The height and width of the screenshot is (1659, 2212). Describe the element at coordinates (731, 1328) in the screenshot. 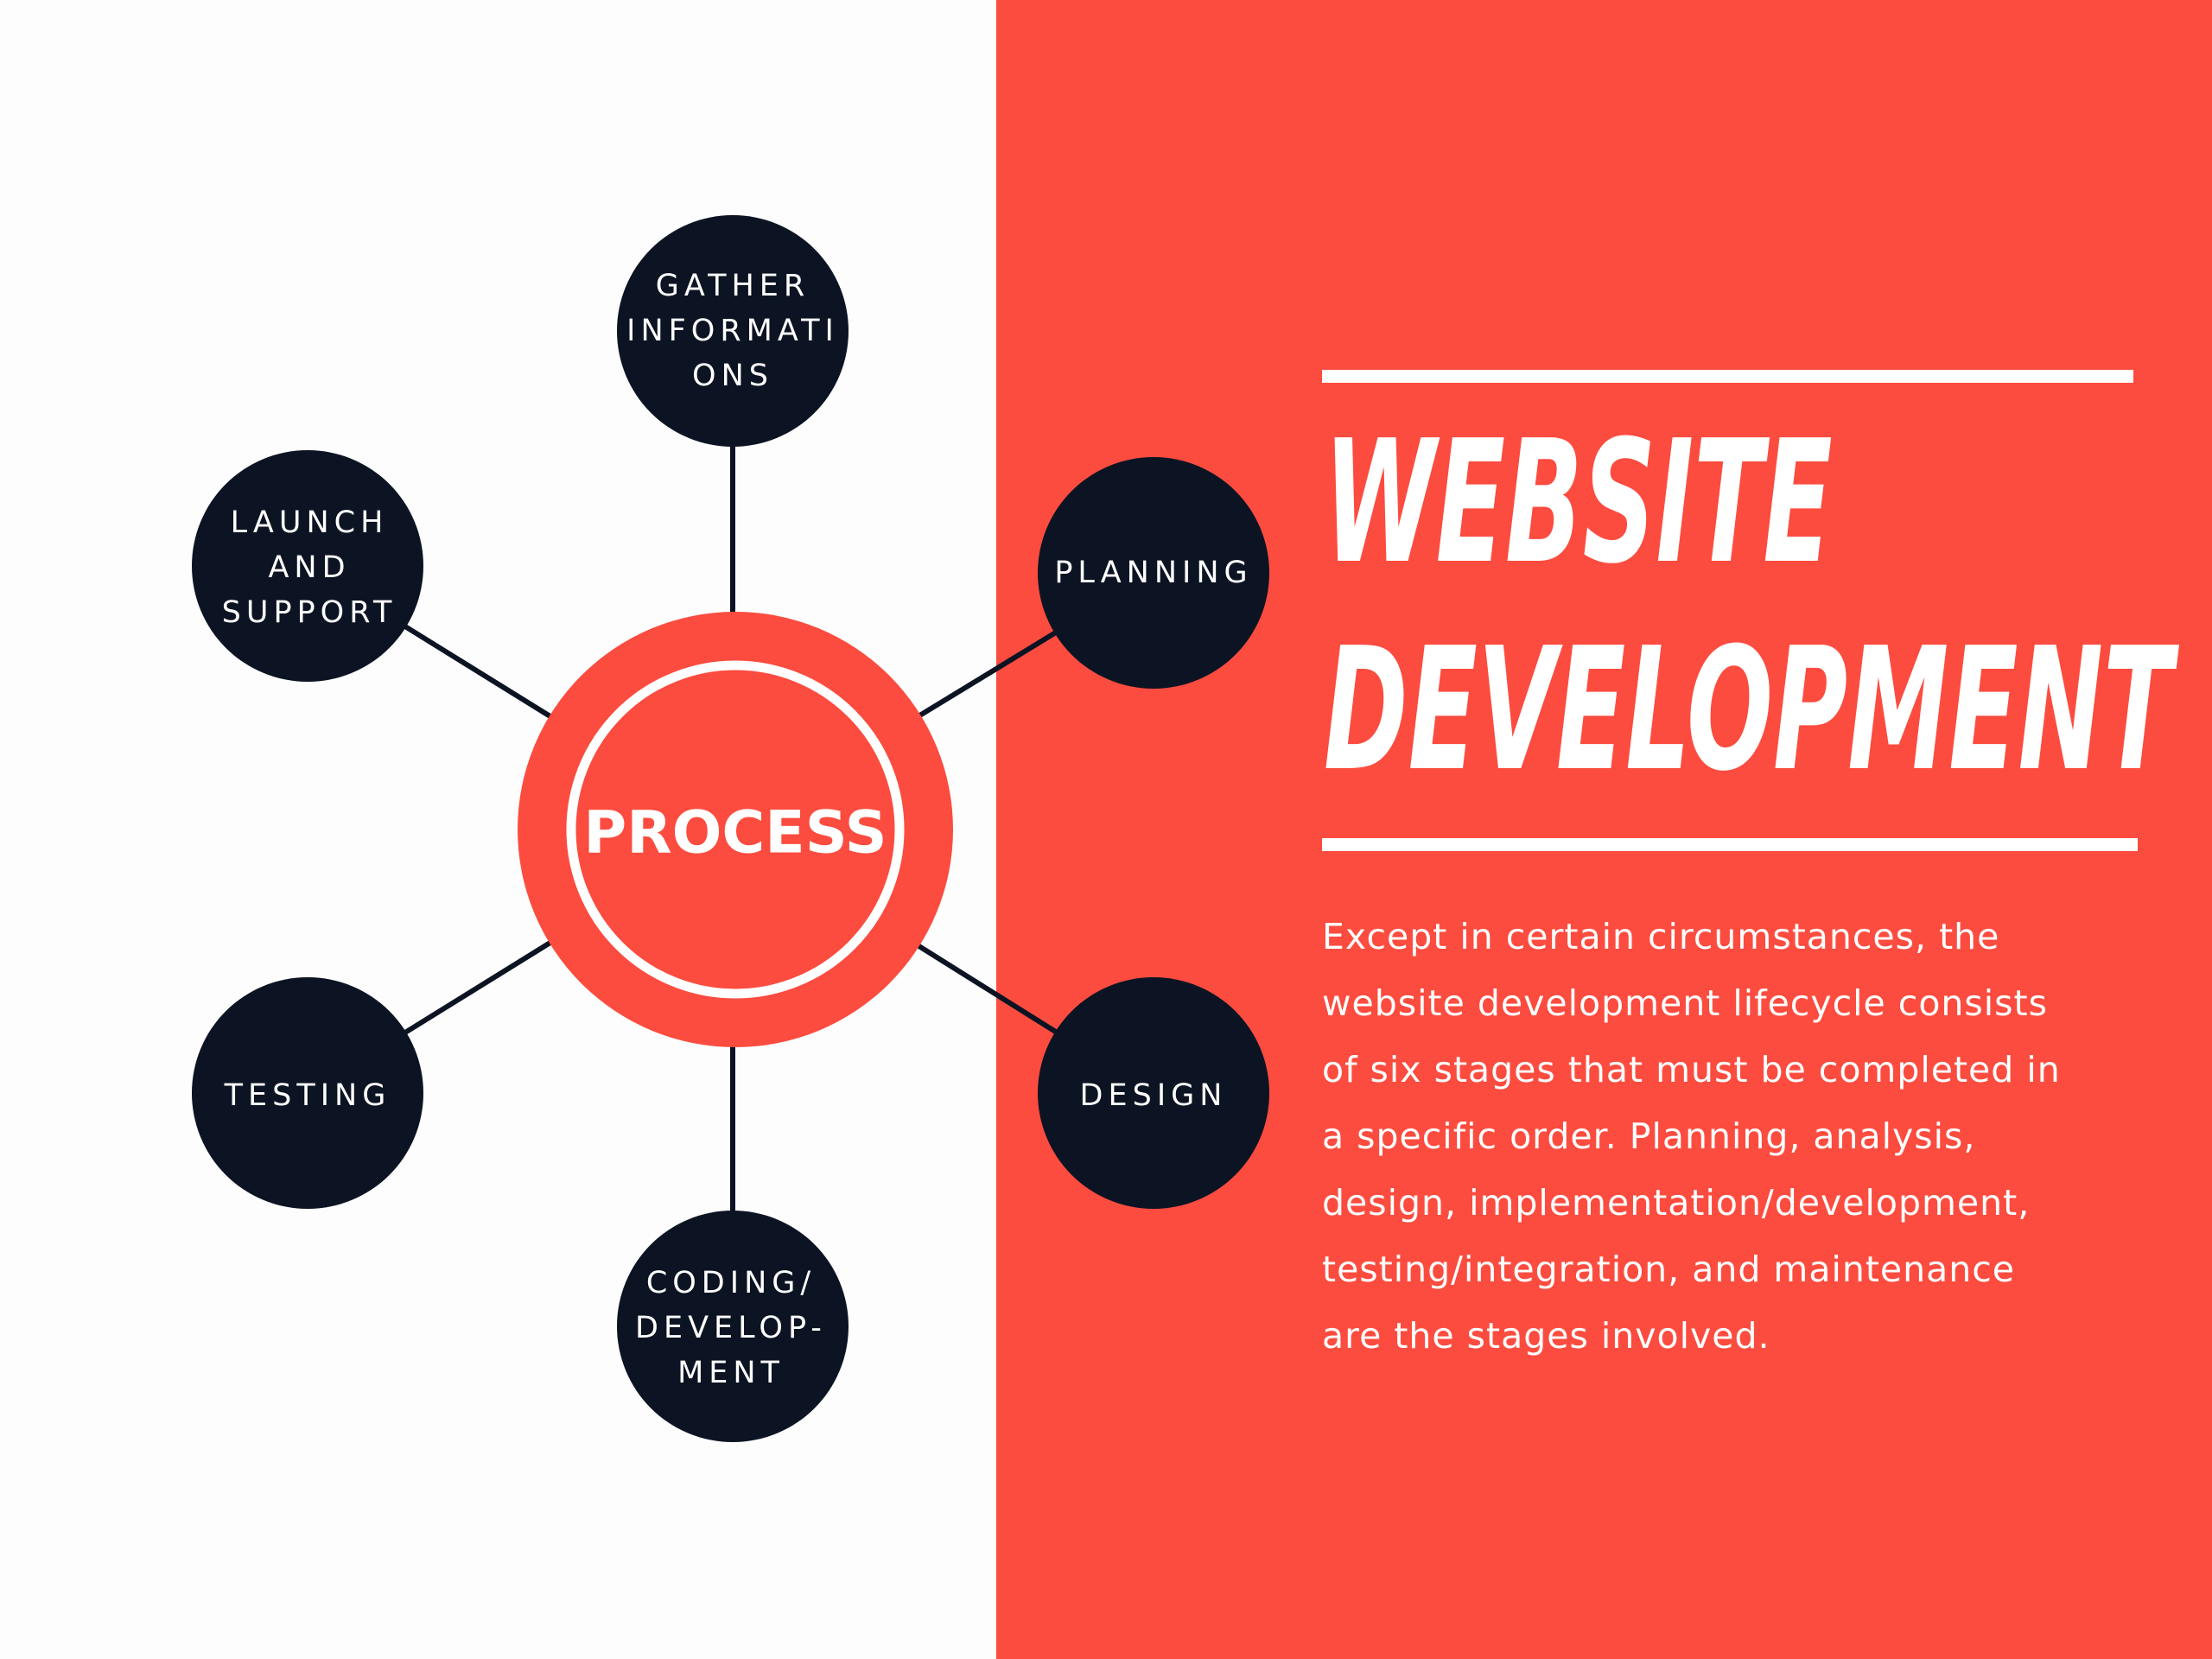

I see `stage-label-coding: CODING/ DEVELOP- MENT` at that location.